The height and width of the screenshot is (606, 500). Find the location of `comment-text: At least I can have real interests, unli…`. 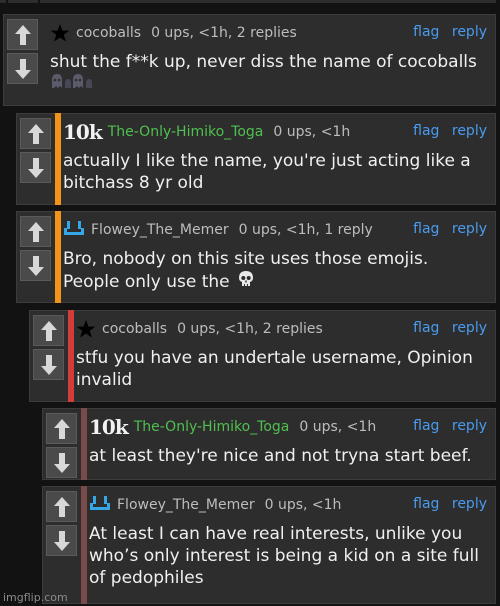

comment-text: At least I can have real interests, unli… is located at coordinates (284, 556).